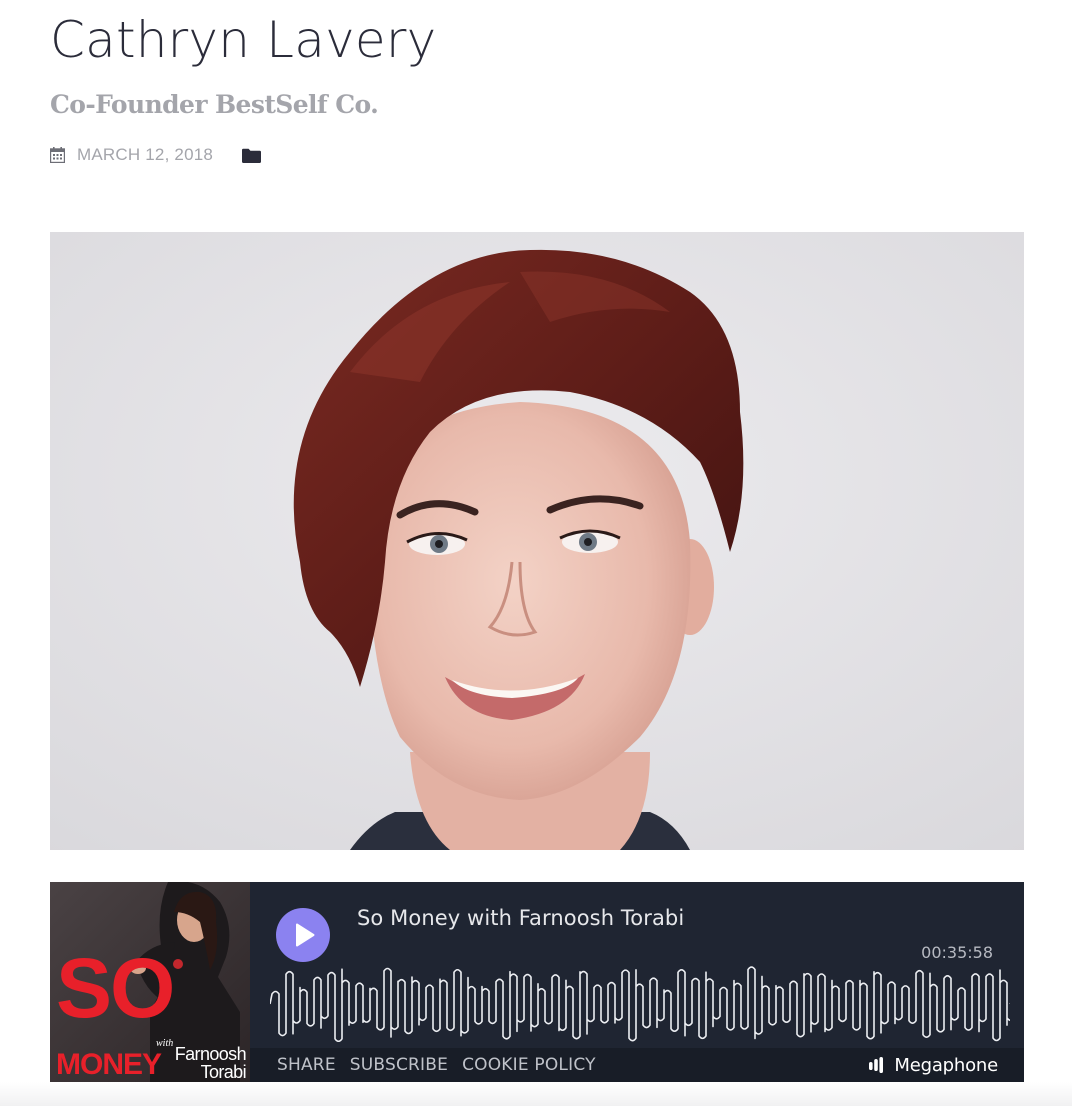  I want to click on cover-title-money: MONEY, so click(109, 1064).